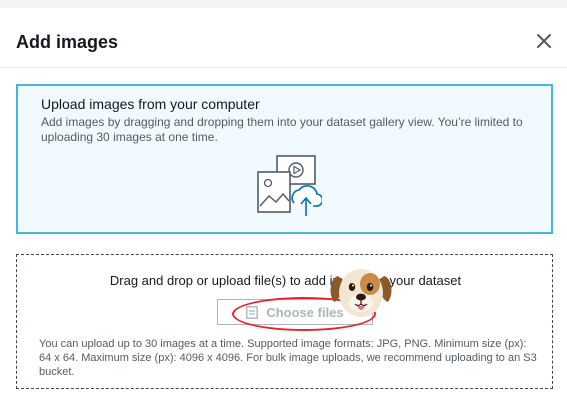 The width and height of the screenshot is (567, 403). I want to click on file-icon, so click(252, 312).